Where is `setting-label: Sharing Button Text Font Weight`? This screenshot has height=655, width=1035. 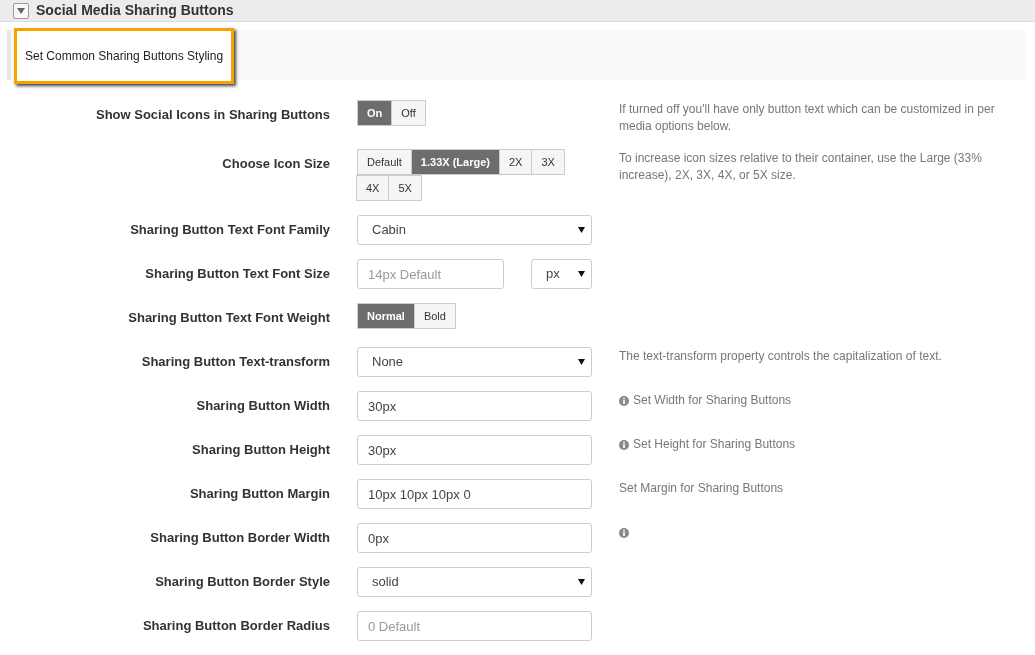 setting-label: Sharing Button Text Font Weight is located at coordinates (229, 318).